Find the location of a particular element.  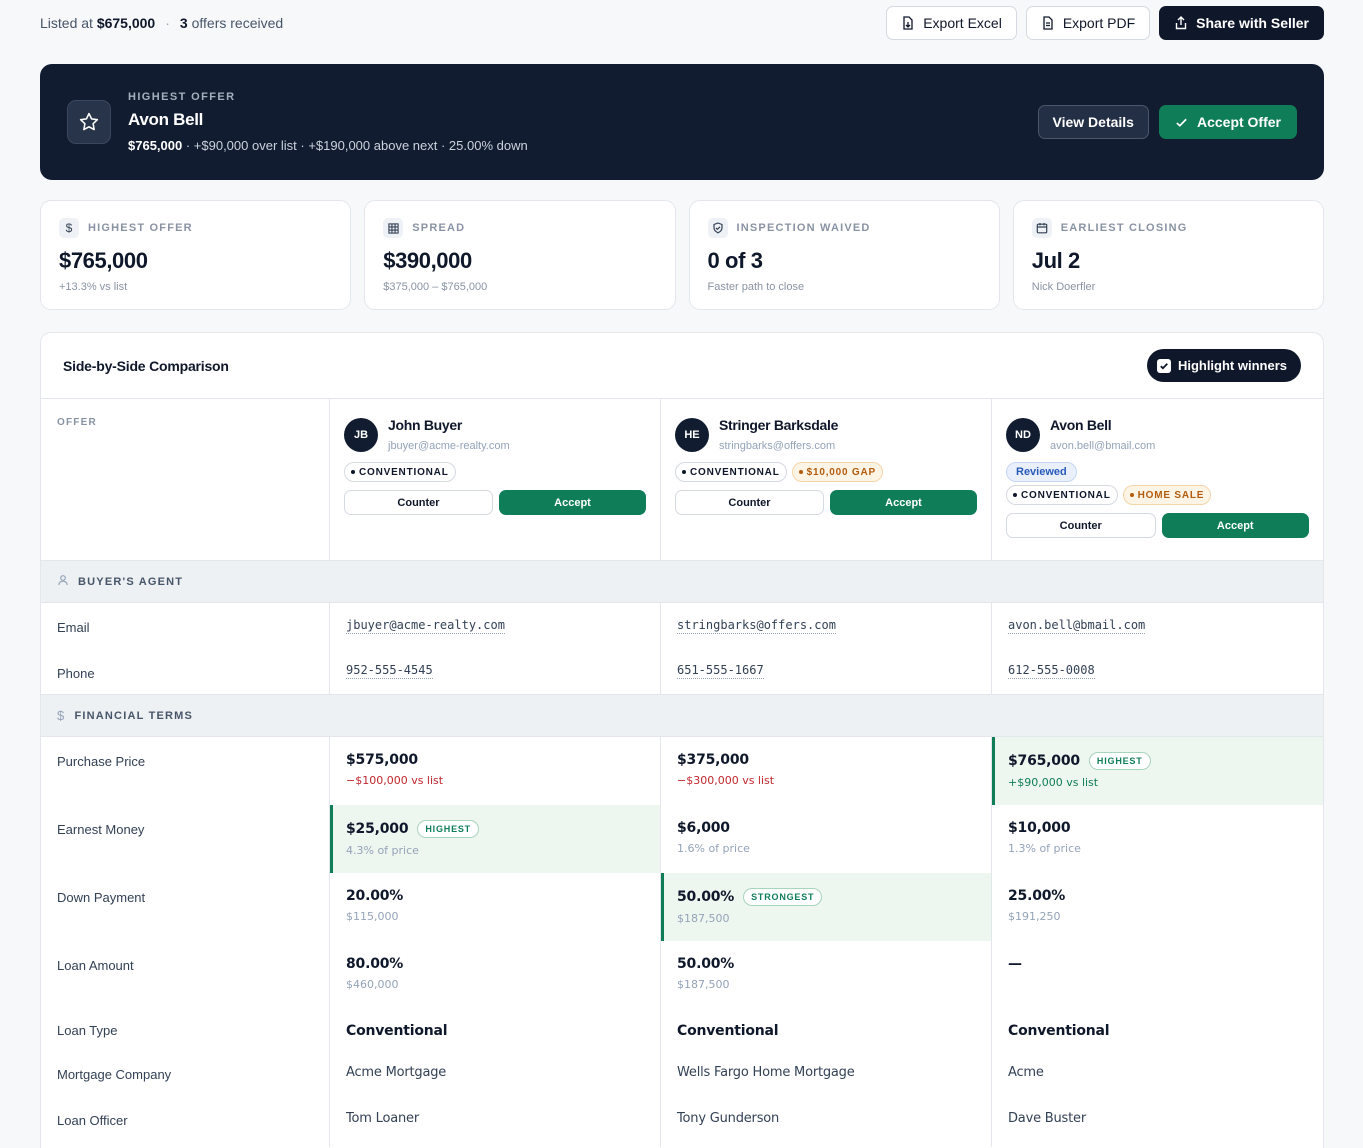

user-icon is located at coordinates (63, 581).